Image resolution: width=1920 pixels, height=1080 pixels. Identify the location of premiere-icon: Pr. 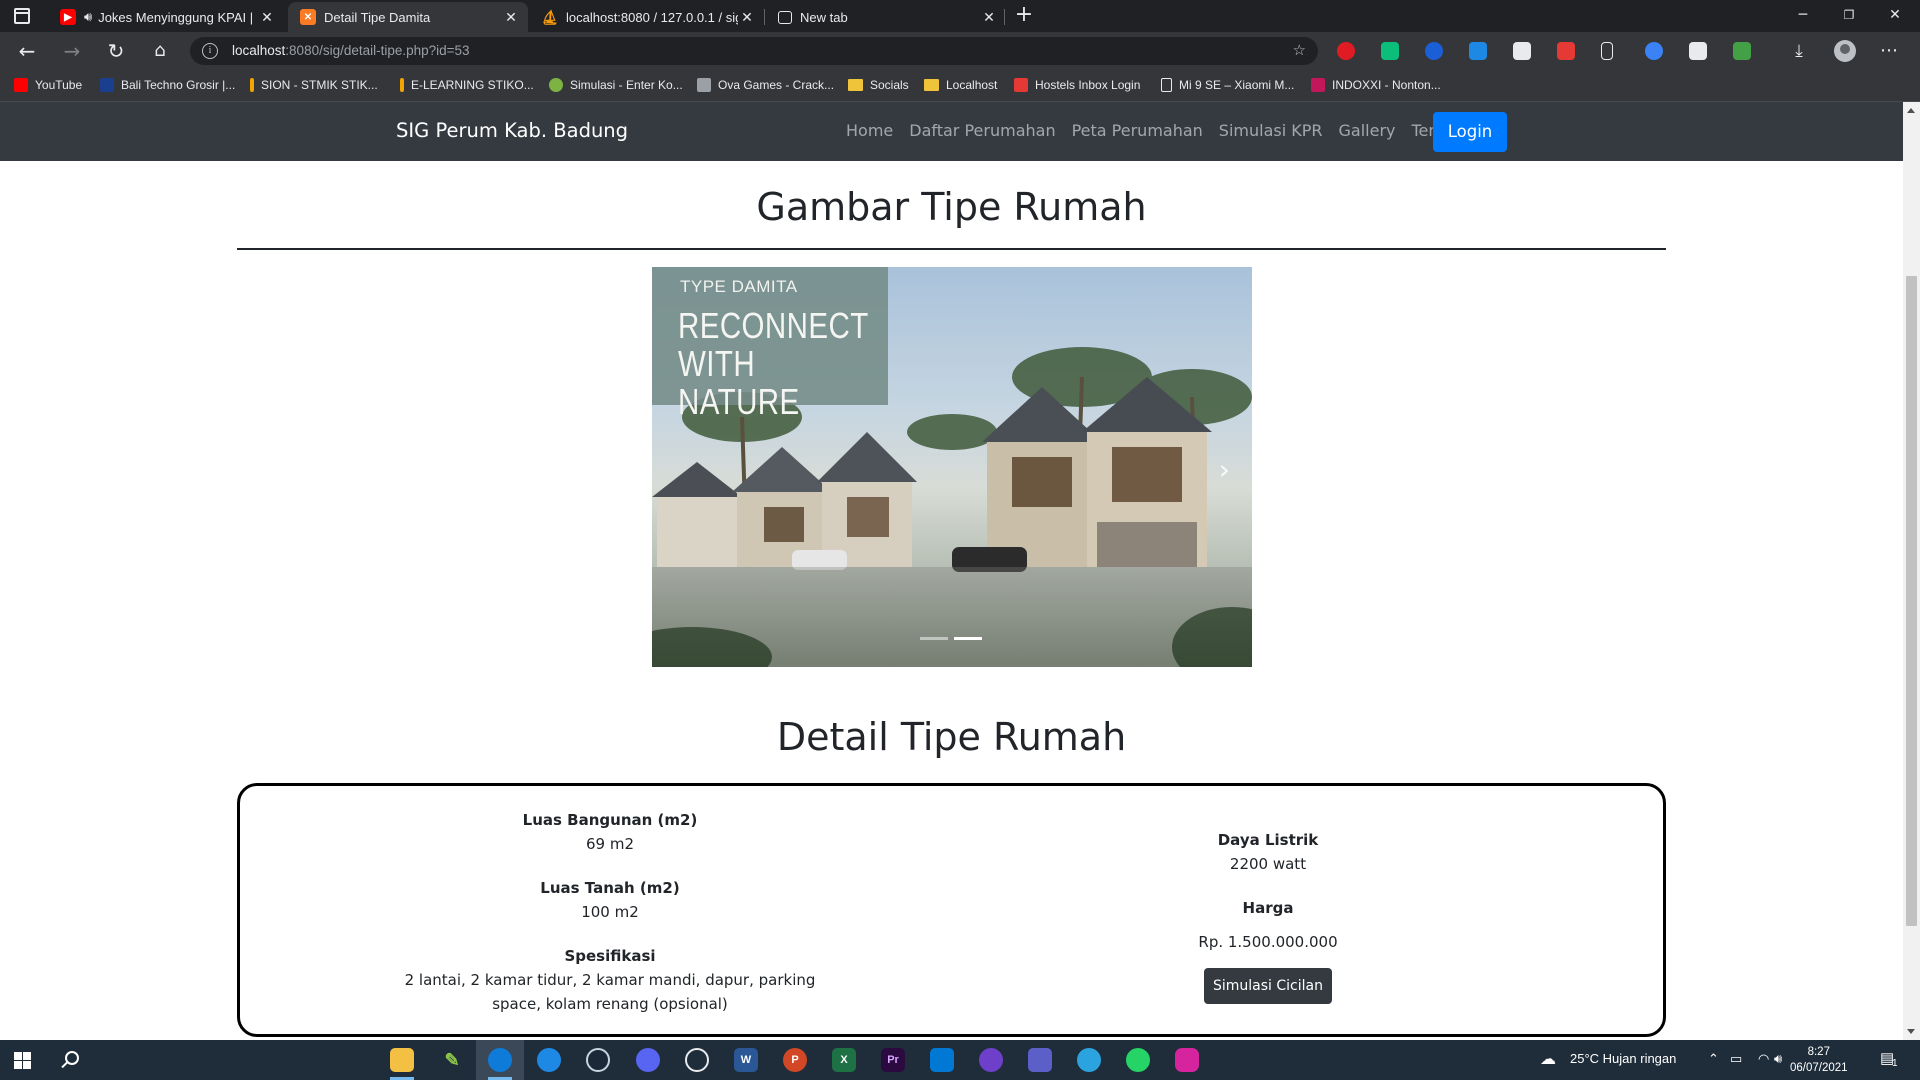
(893, 1060).